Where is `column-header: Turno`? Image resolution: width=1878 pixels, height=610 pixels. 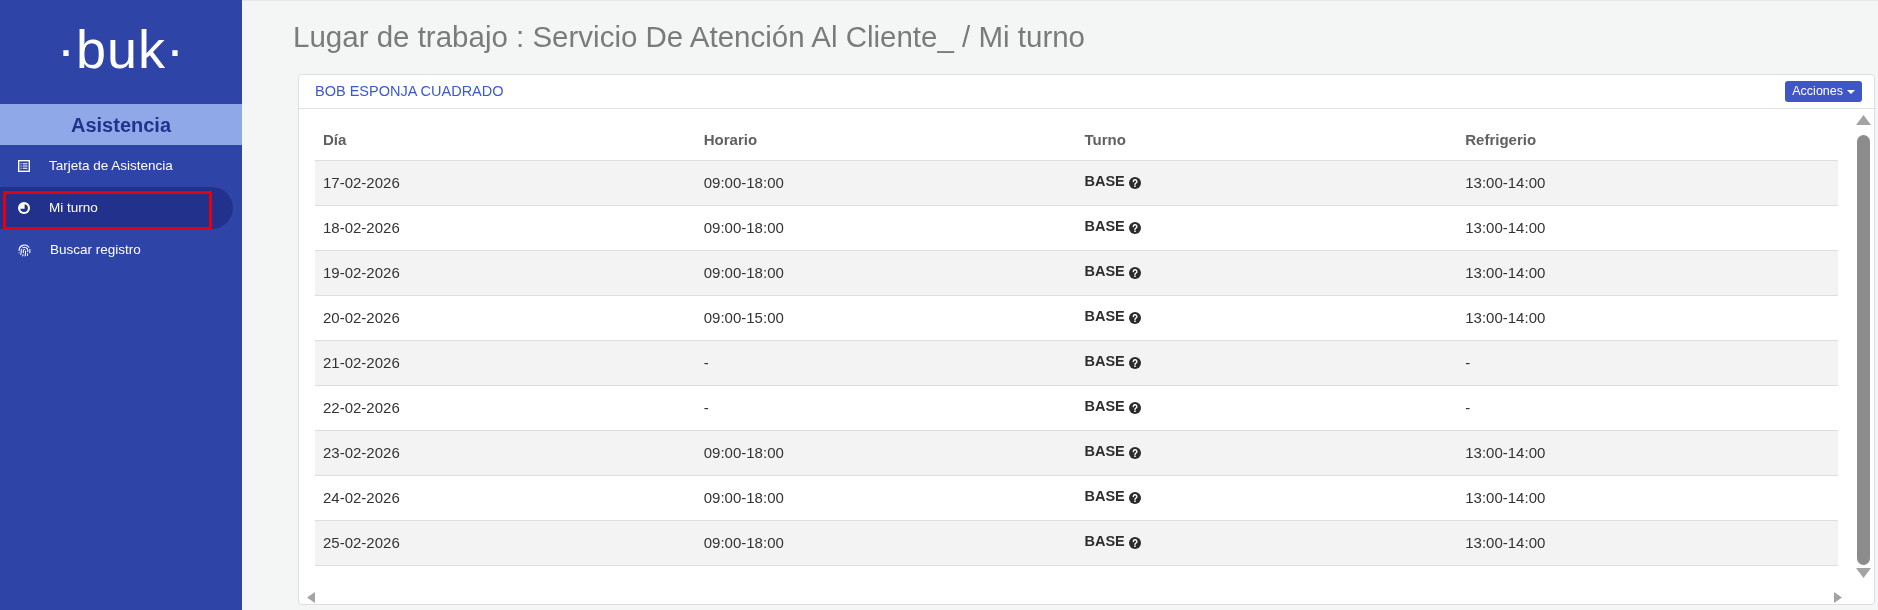
column-header: Turno is located at coordinates (1105, 140).